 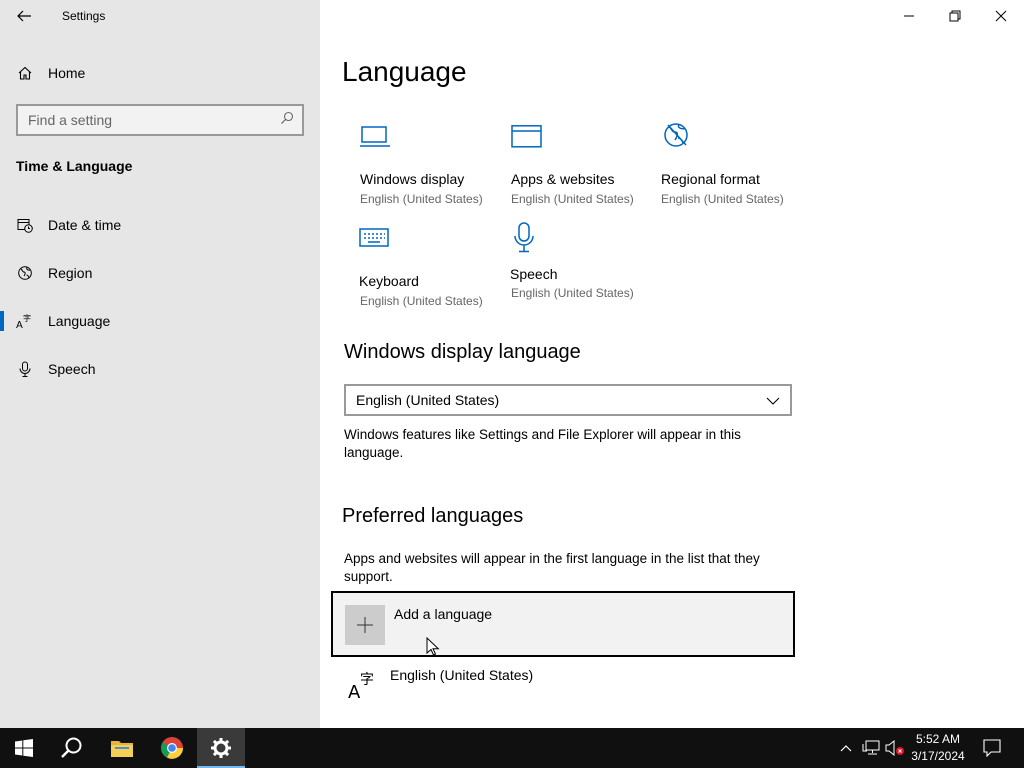 What do you see at coordinates (736, 166) in the screenshot?
I see `tile-regional-format: Regional format English (United States)` at bounding box center [736, 166].